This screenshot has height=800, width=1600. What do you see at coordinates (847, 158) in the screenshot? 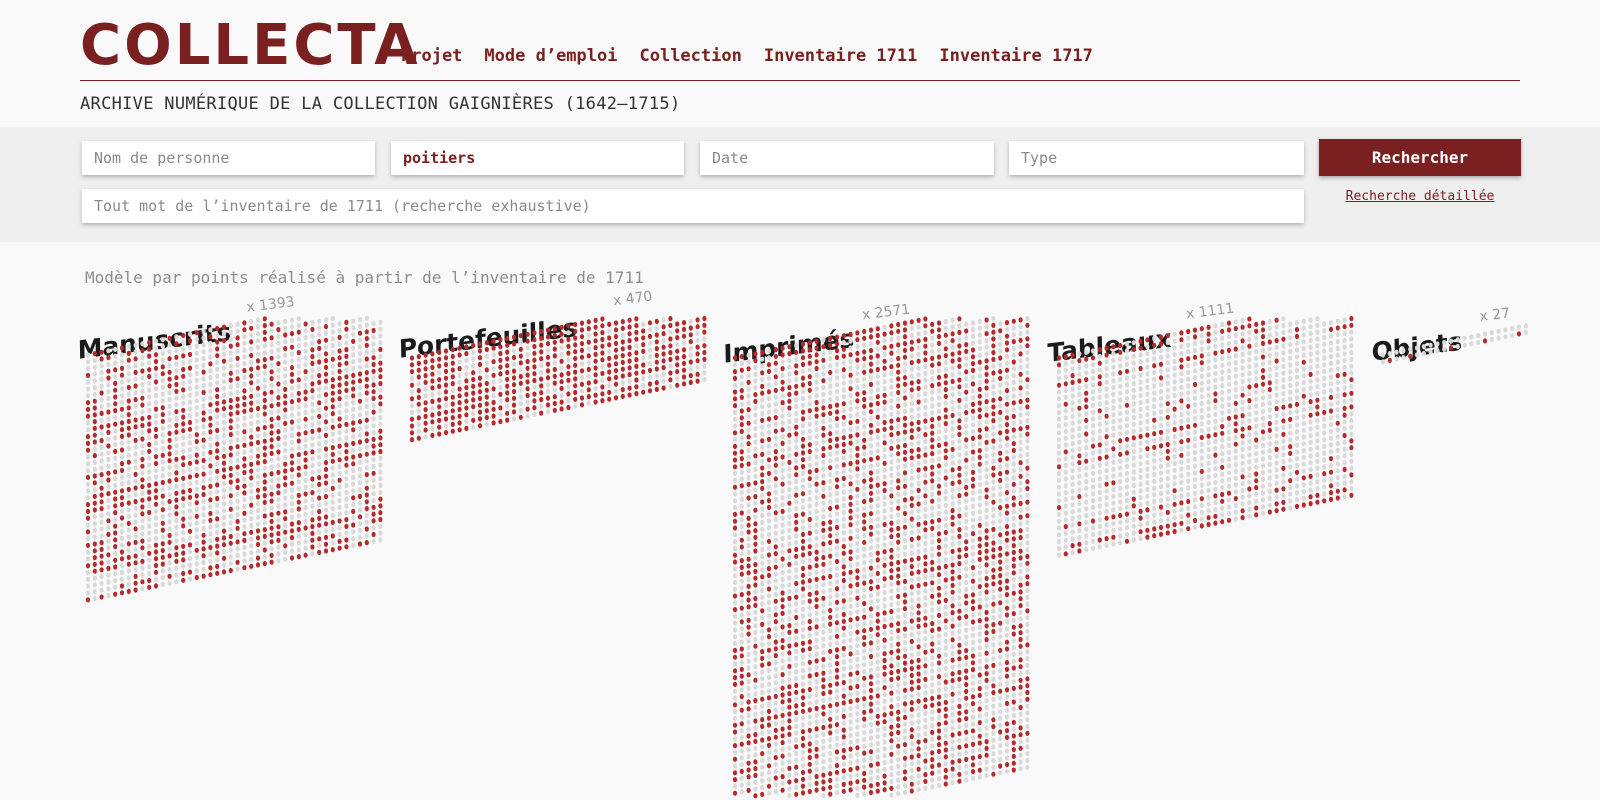
I see `date-input` at bounding box center [847, 158].